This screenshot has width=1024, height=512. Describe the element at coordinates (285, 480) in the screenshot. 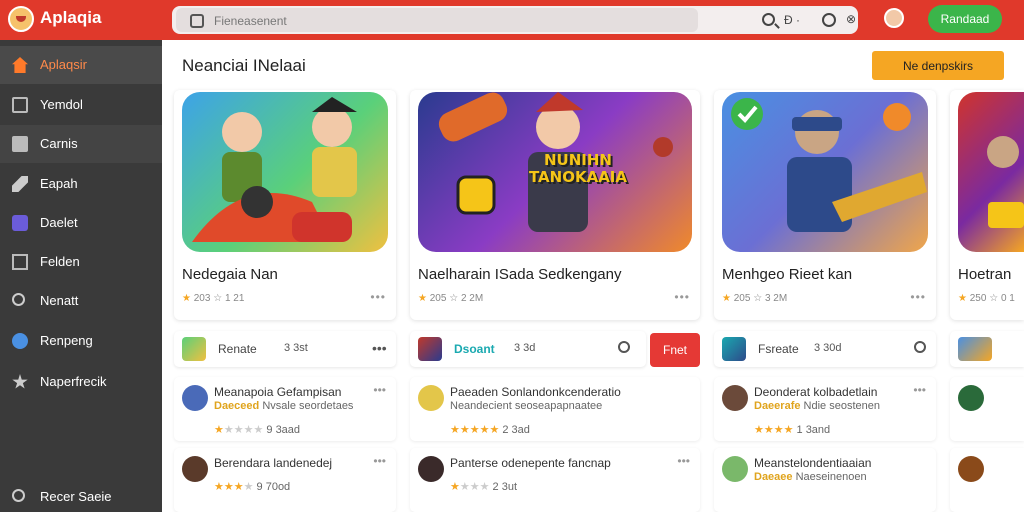

I see `list-item: Berendara landenedej ★★★★ 9 70od •••` at that location.